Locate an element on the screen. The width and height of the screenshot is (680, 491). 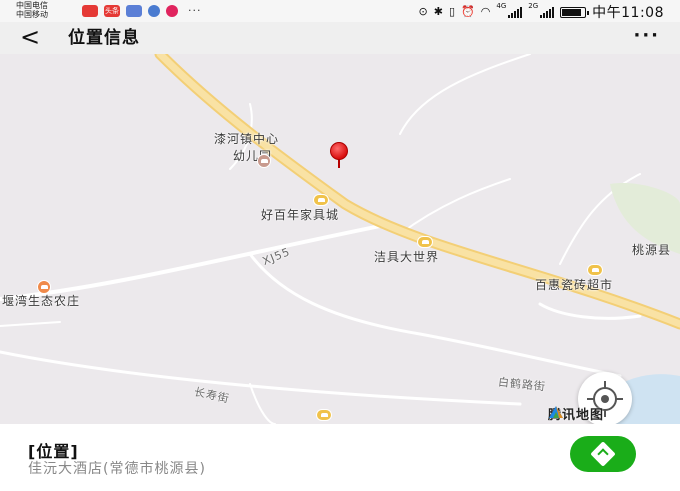
tencent-map-logo-icon is located at coordinates (556, 412).